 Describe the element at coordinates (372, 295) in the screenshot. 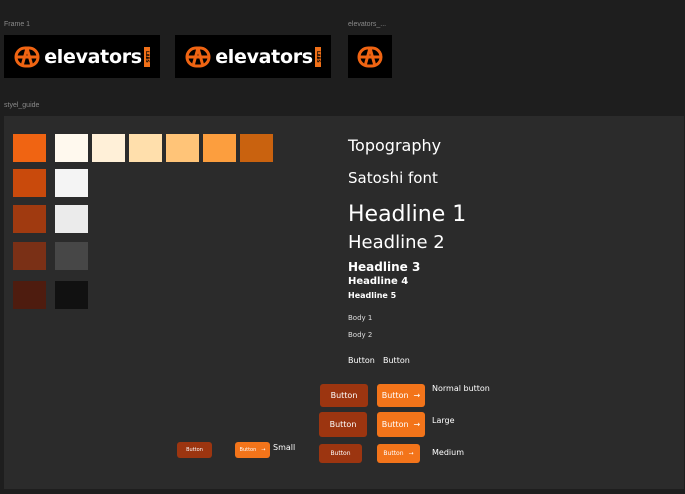

I see `headline-5: Headline 5` at that location.